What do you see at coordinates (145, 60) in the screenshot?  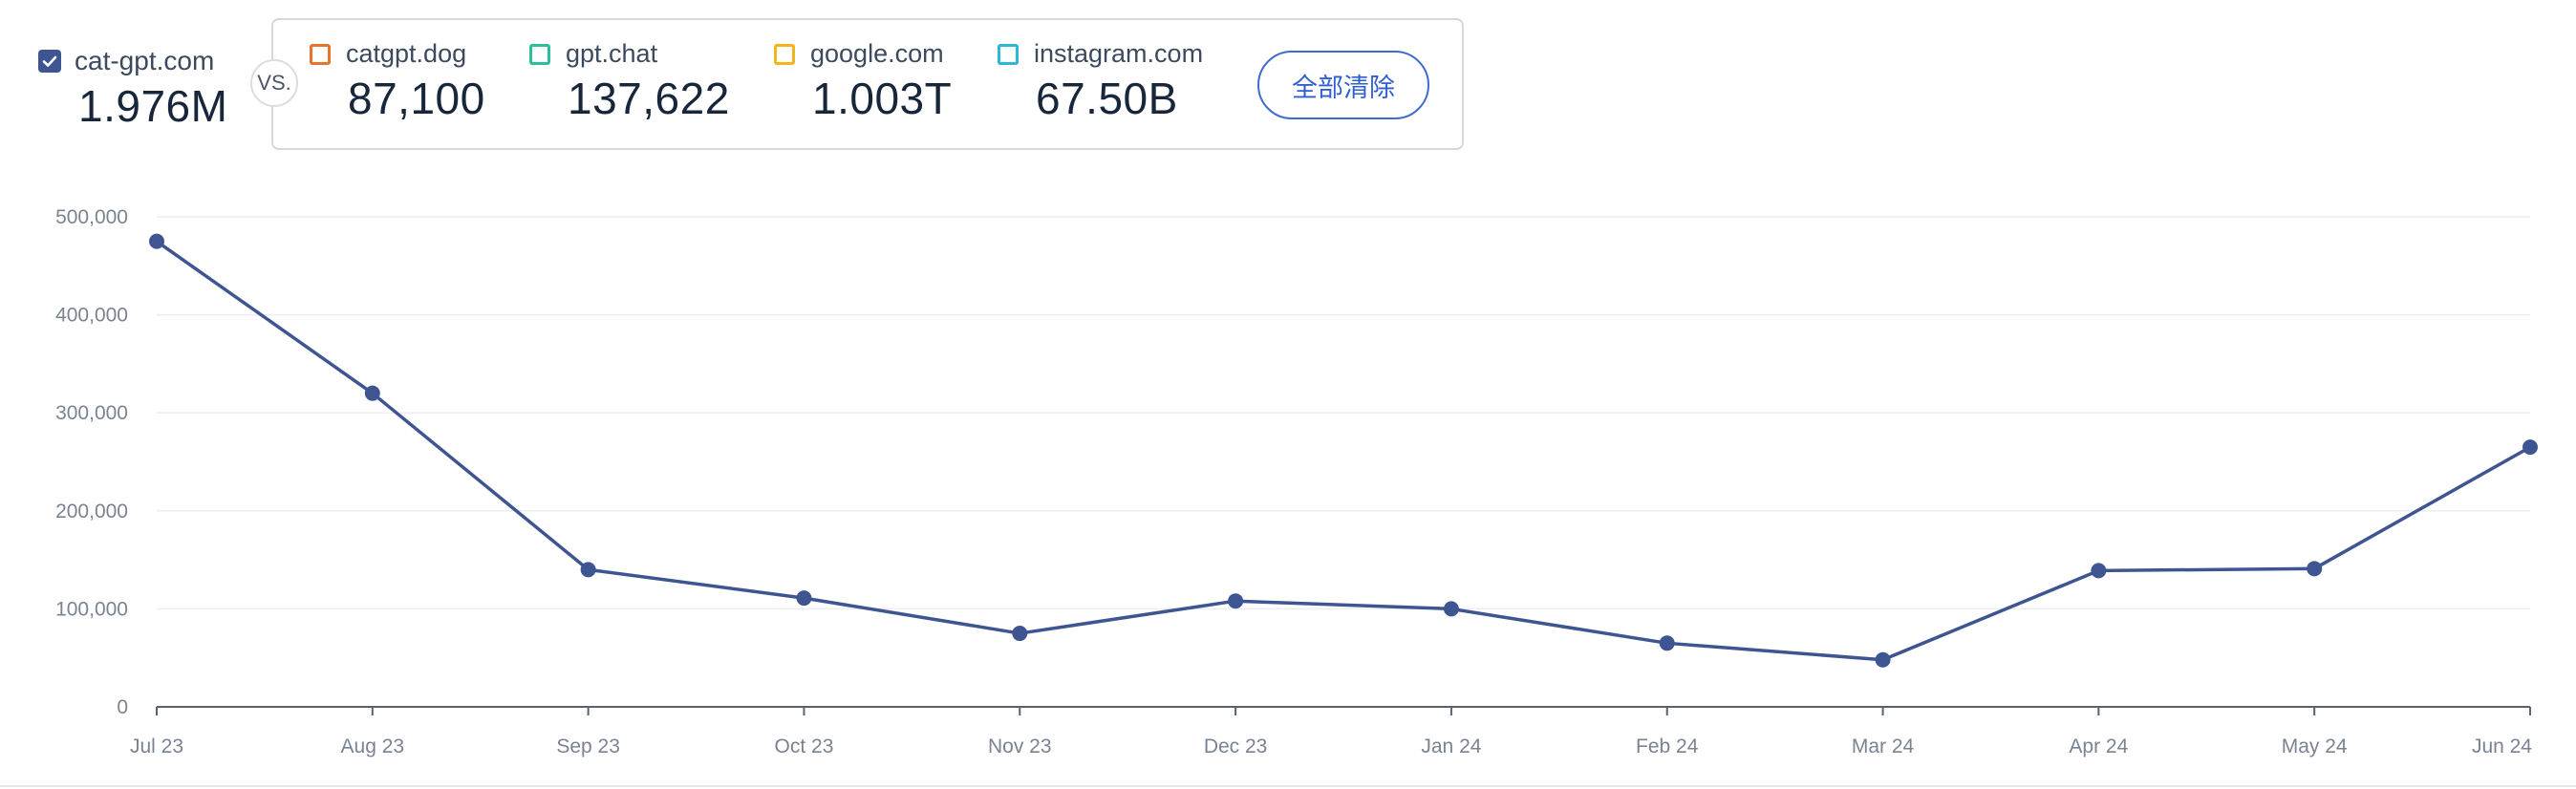 I see `primary-site-name: cat-gpt.com` at bounding box center [145, 60].